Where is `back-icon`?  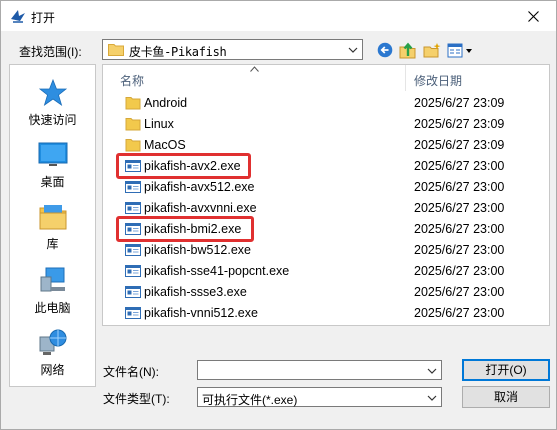
back-icon is located at coordinates (385, 50).